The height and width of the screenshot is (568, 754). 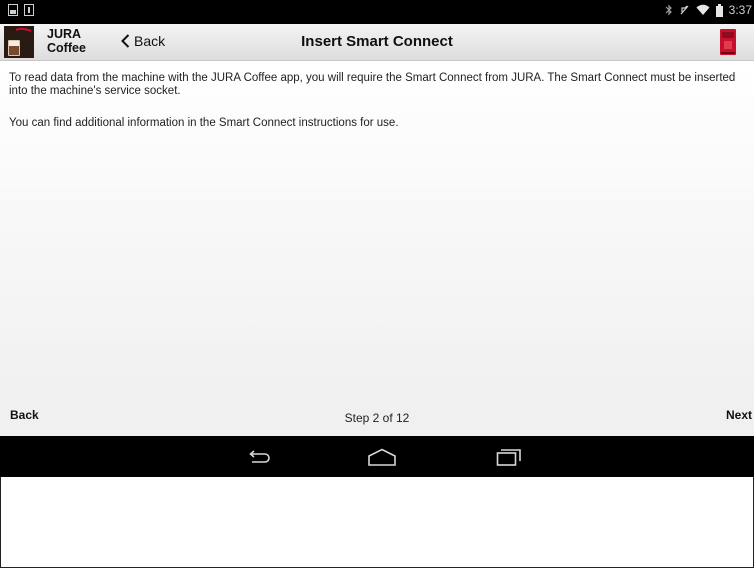 What do you see at coordinates (684, 10) in the screenshot?
I see `mute-icon` at bounding box center [684, 10].